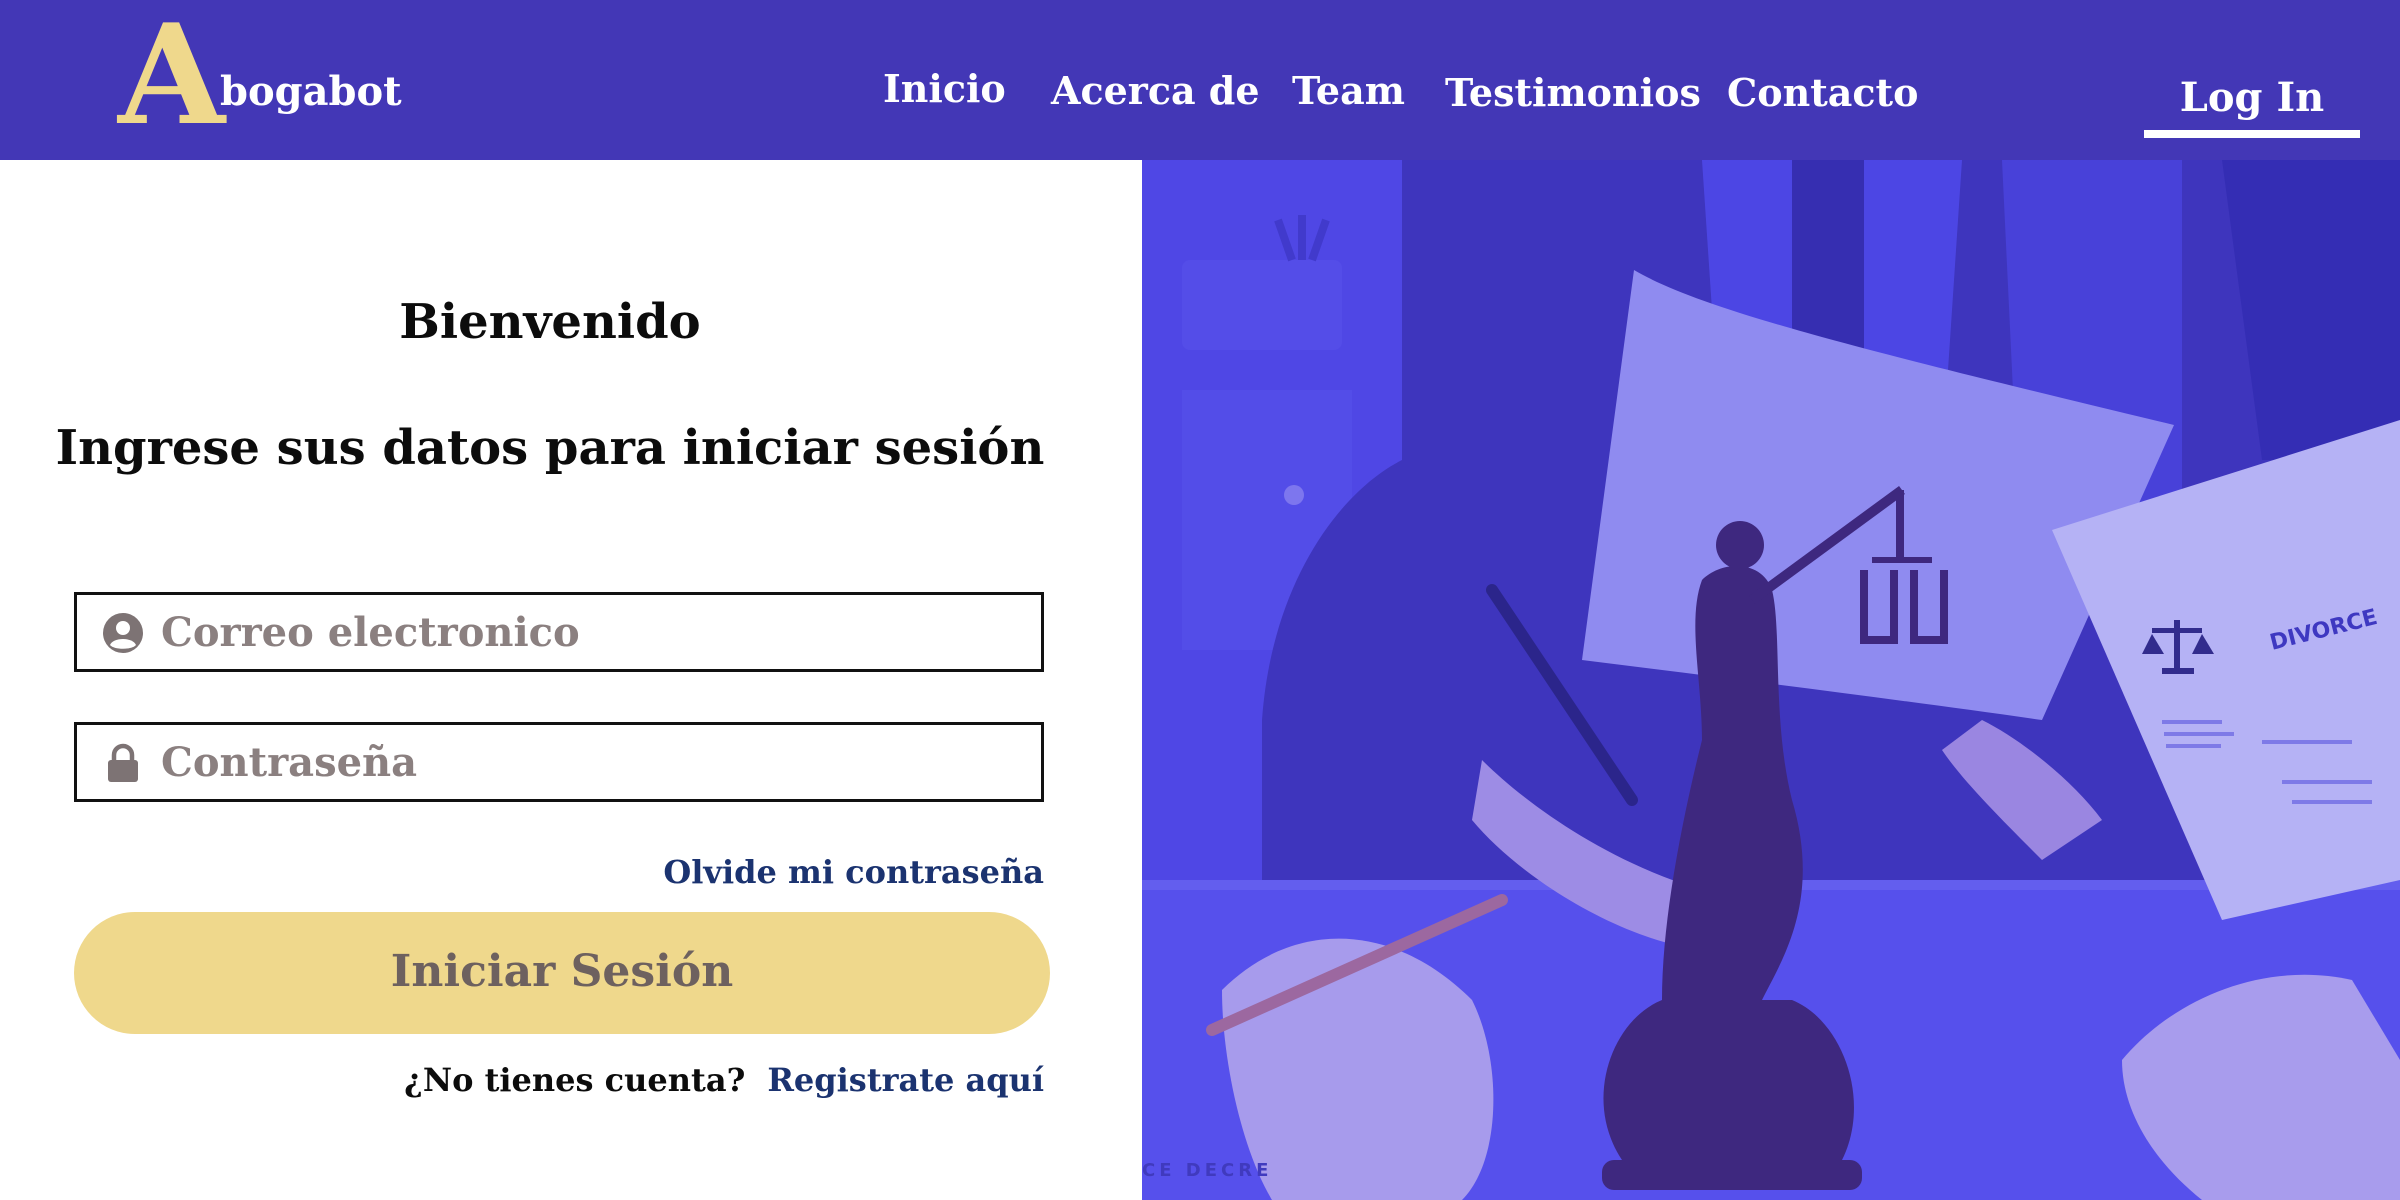 The height and width of the screenshot is (1200, 2400). Describe the element at coordinates (550, 448) in the screenshot. I see `login-subtitle: Ingrese sus datos para iniciar sesión` at that location.